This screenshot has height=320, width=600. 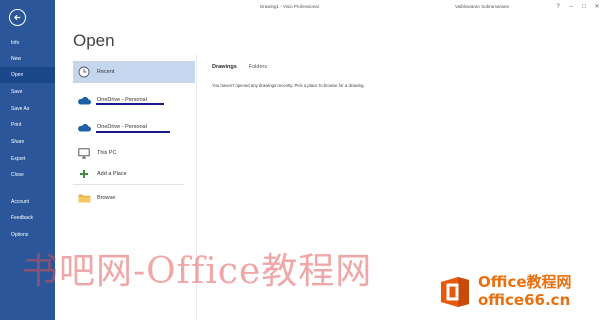 What do you see at coordinates (27, 92) in the screenshot?
I see `nav-item-save: Save` at bounding box center [27, 92].